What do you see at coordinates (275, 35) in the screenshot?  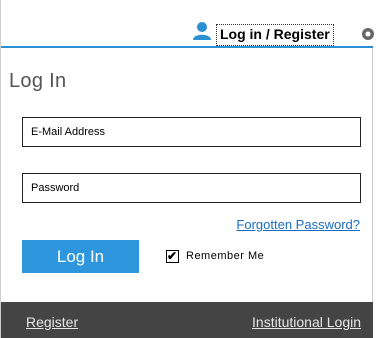 I see `login-register-toggle: Log in / Register` at bounding box center [275, 35].